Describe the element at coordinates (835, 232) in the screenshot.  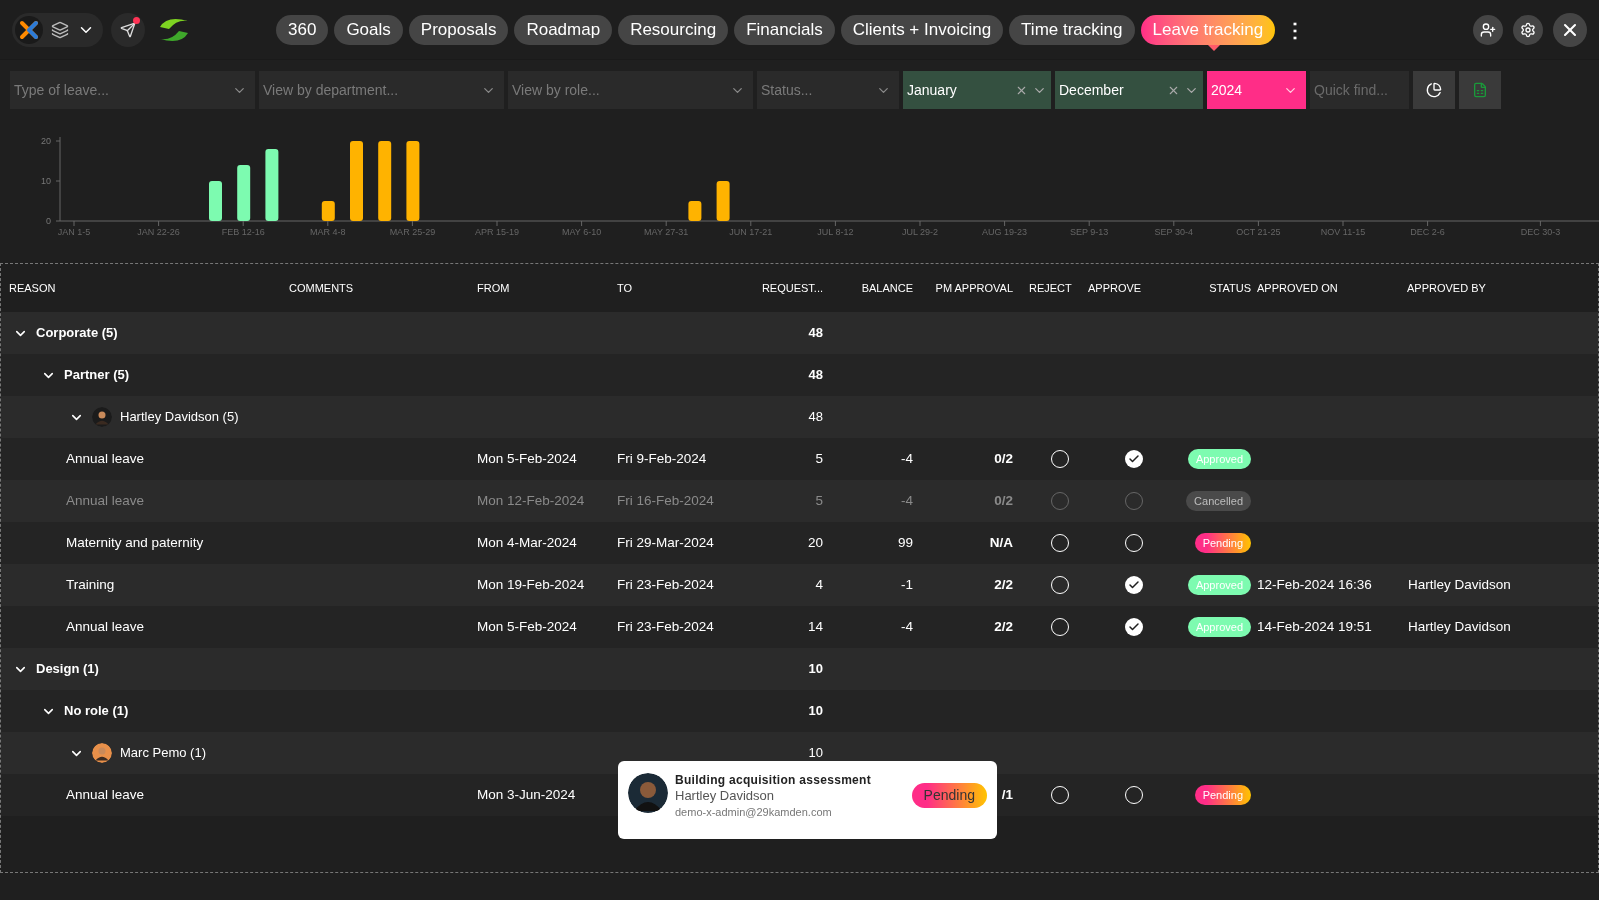
I see `x-tick-label: JUL 8-12` at that location.